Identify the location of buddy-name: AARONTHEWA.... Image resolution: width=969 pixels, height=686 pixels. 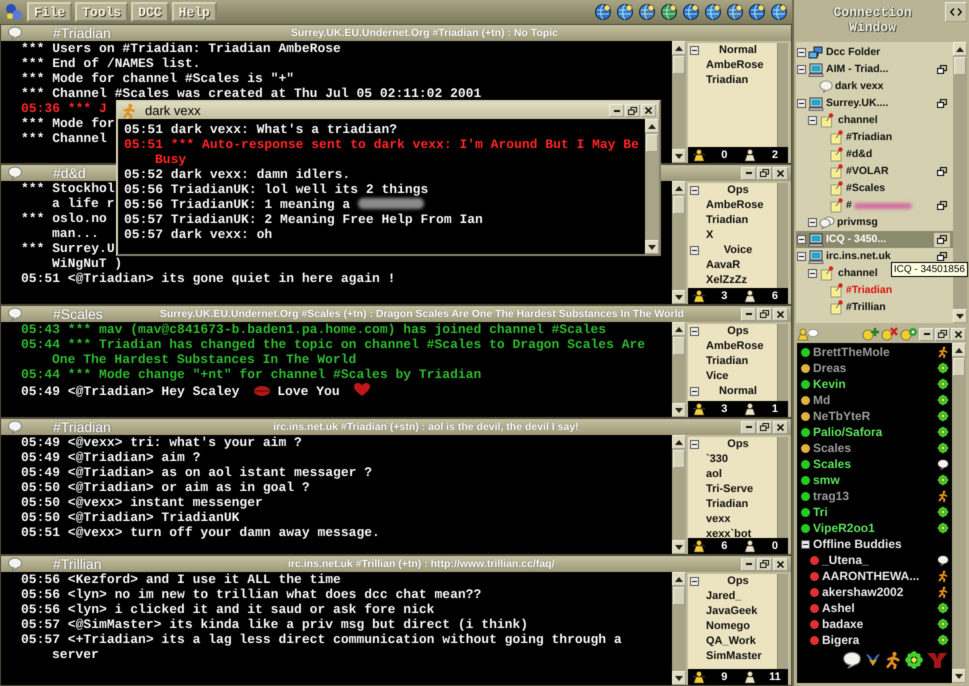
(871, 576).